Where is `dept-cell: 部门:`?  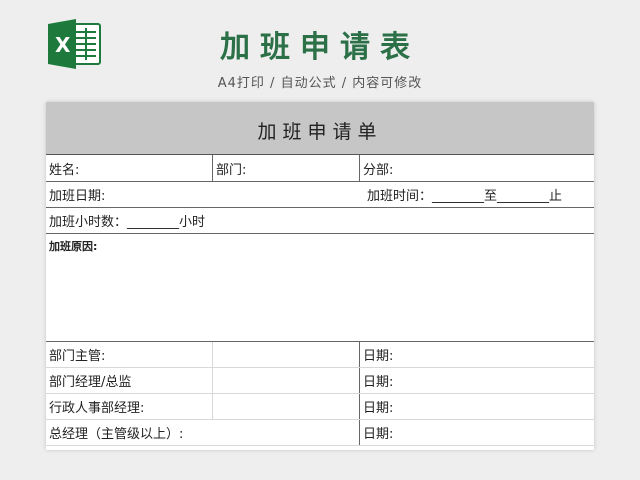
dept-cell: 部门: is located at coordinates (286, 168).